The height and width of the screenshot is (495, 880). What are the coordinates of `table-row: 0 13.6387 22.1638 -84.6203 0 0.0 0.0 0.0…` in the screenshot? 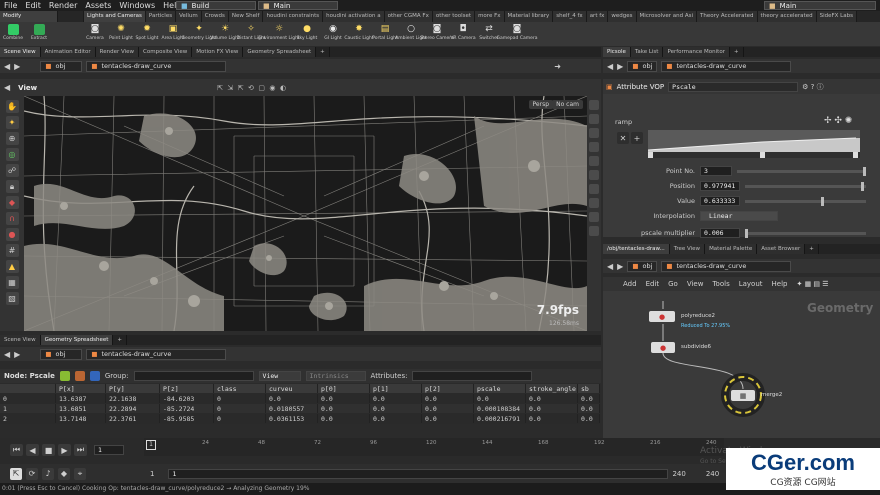 It's located at (300, 399).